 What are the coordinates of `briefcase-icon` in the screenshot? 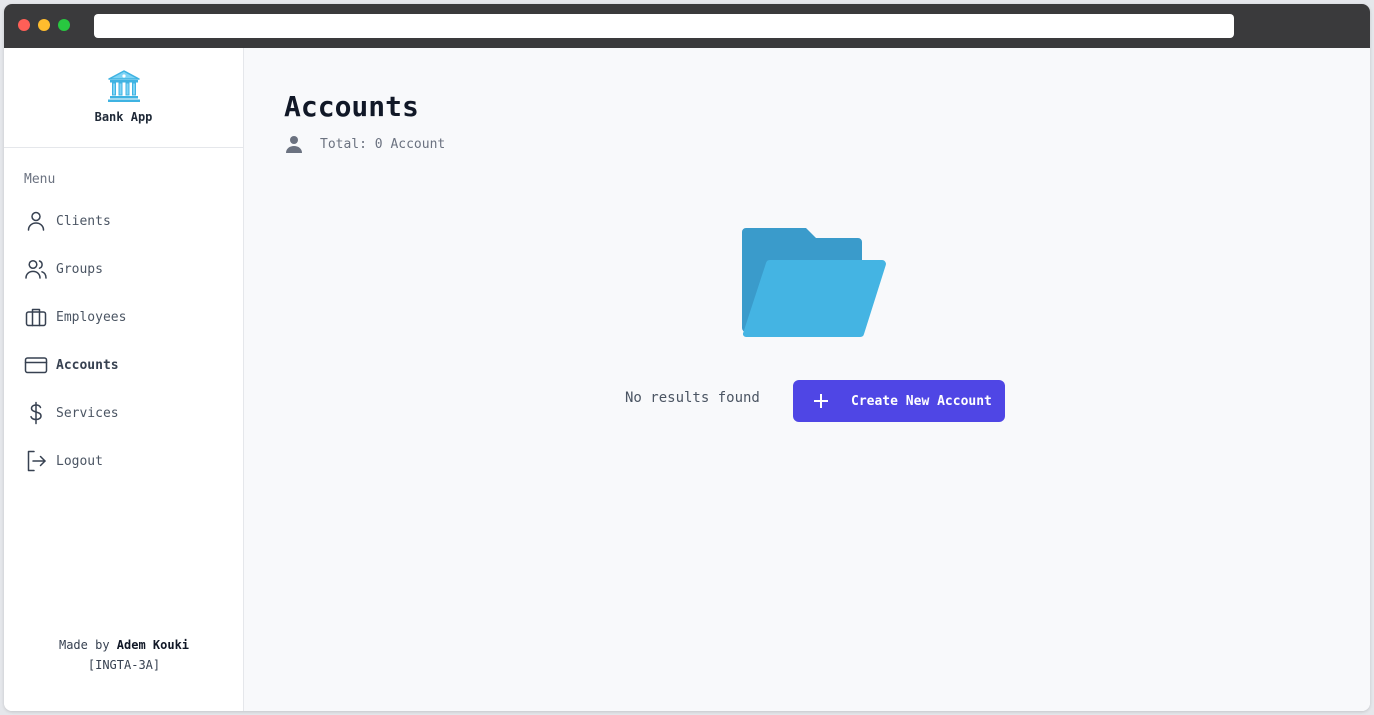 It's located at (36, 317).